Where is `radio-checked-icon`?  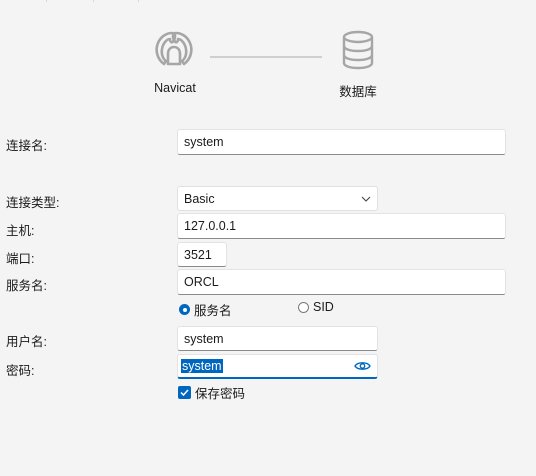 radio-checked-icon is located at coordinates (184, 309).